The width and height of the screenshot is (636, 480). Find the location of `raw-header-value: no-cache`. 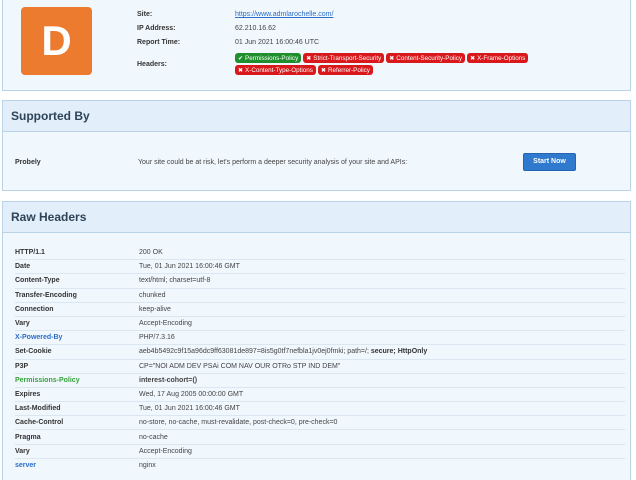

raw-header-value: no-cache is located at coordinates (153, 437).